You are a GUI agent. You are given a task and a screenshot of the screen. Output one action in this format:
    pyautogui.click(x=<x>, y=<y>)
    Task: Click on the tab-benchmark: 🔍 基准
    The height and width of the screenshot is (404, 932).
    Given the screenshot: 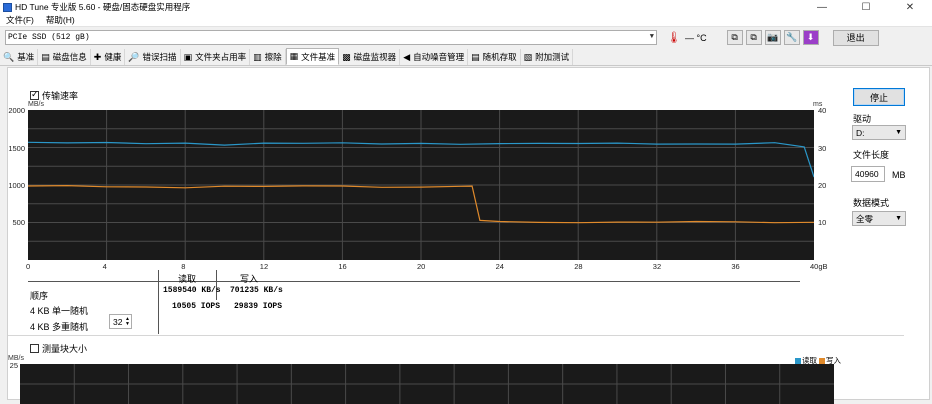 What is the action you would take?
    pyautogui.click(x=19, y=57)
    